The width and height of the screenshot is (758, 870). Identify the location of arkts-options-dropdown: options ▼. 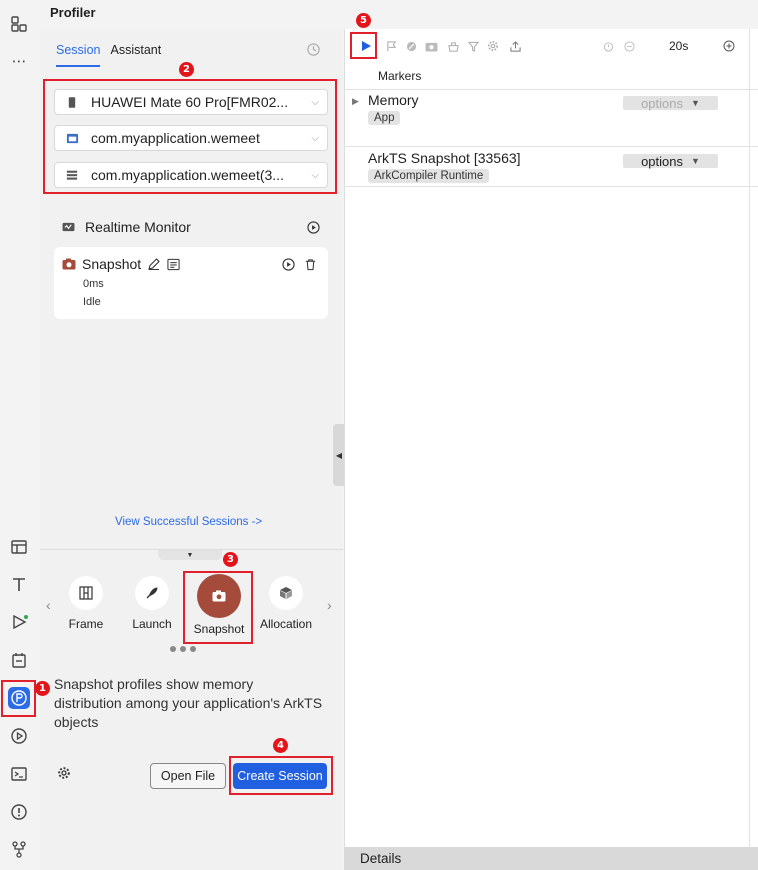
(670, 161).